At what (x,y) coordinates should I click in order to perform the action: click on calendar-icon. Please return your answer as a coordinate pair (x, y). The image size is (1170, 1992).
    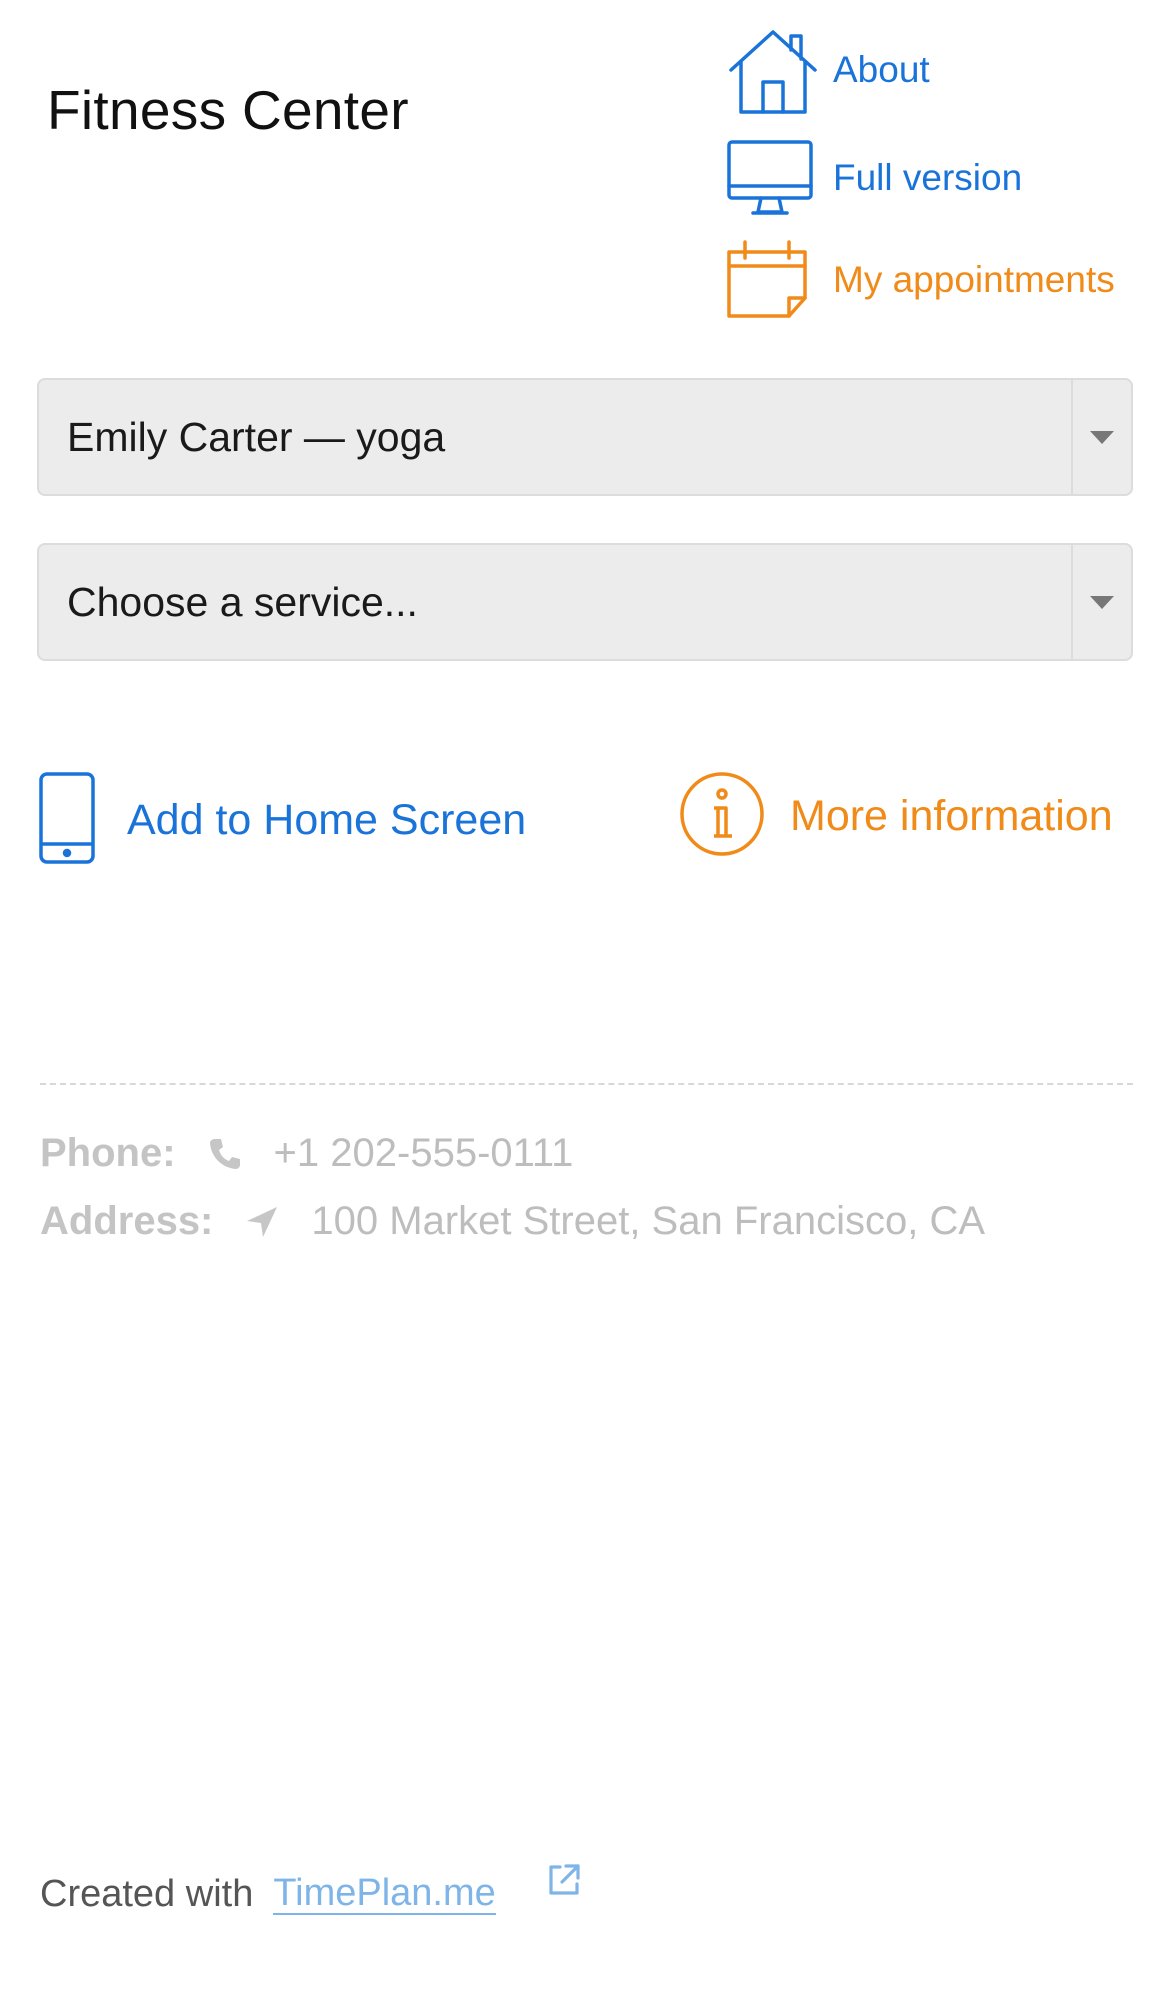
    Looking at the image, I should click on (773, 280).